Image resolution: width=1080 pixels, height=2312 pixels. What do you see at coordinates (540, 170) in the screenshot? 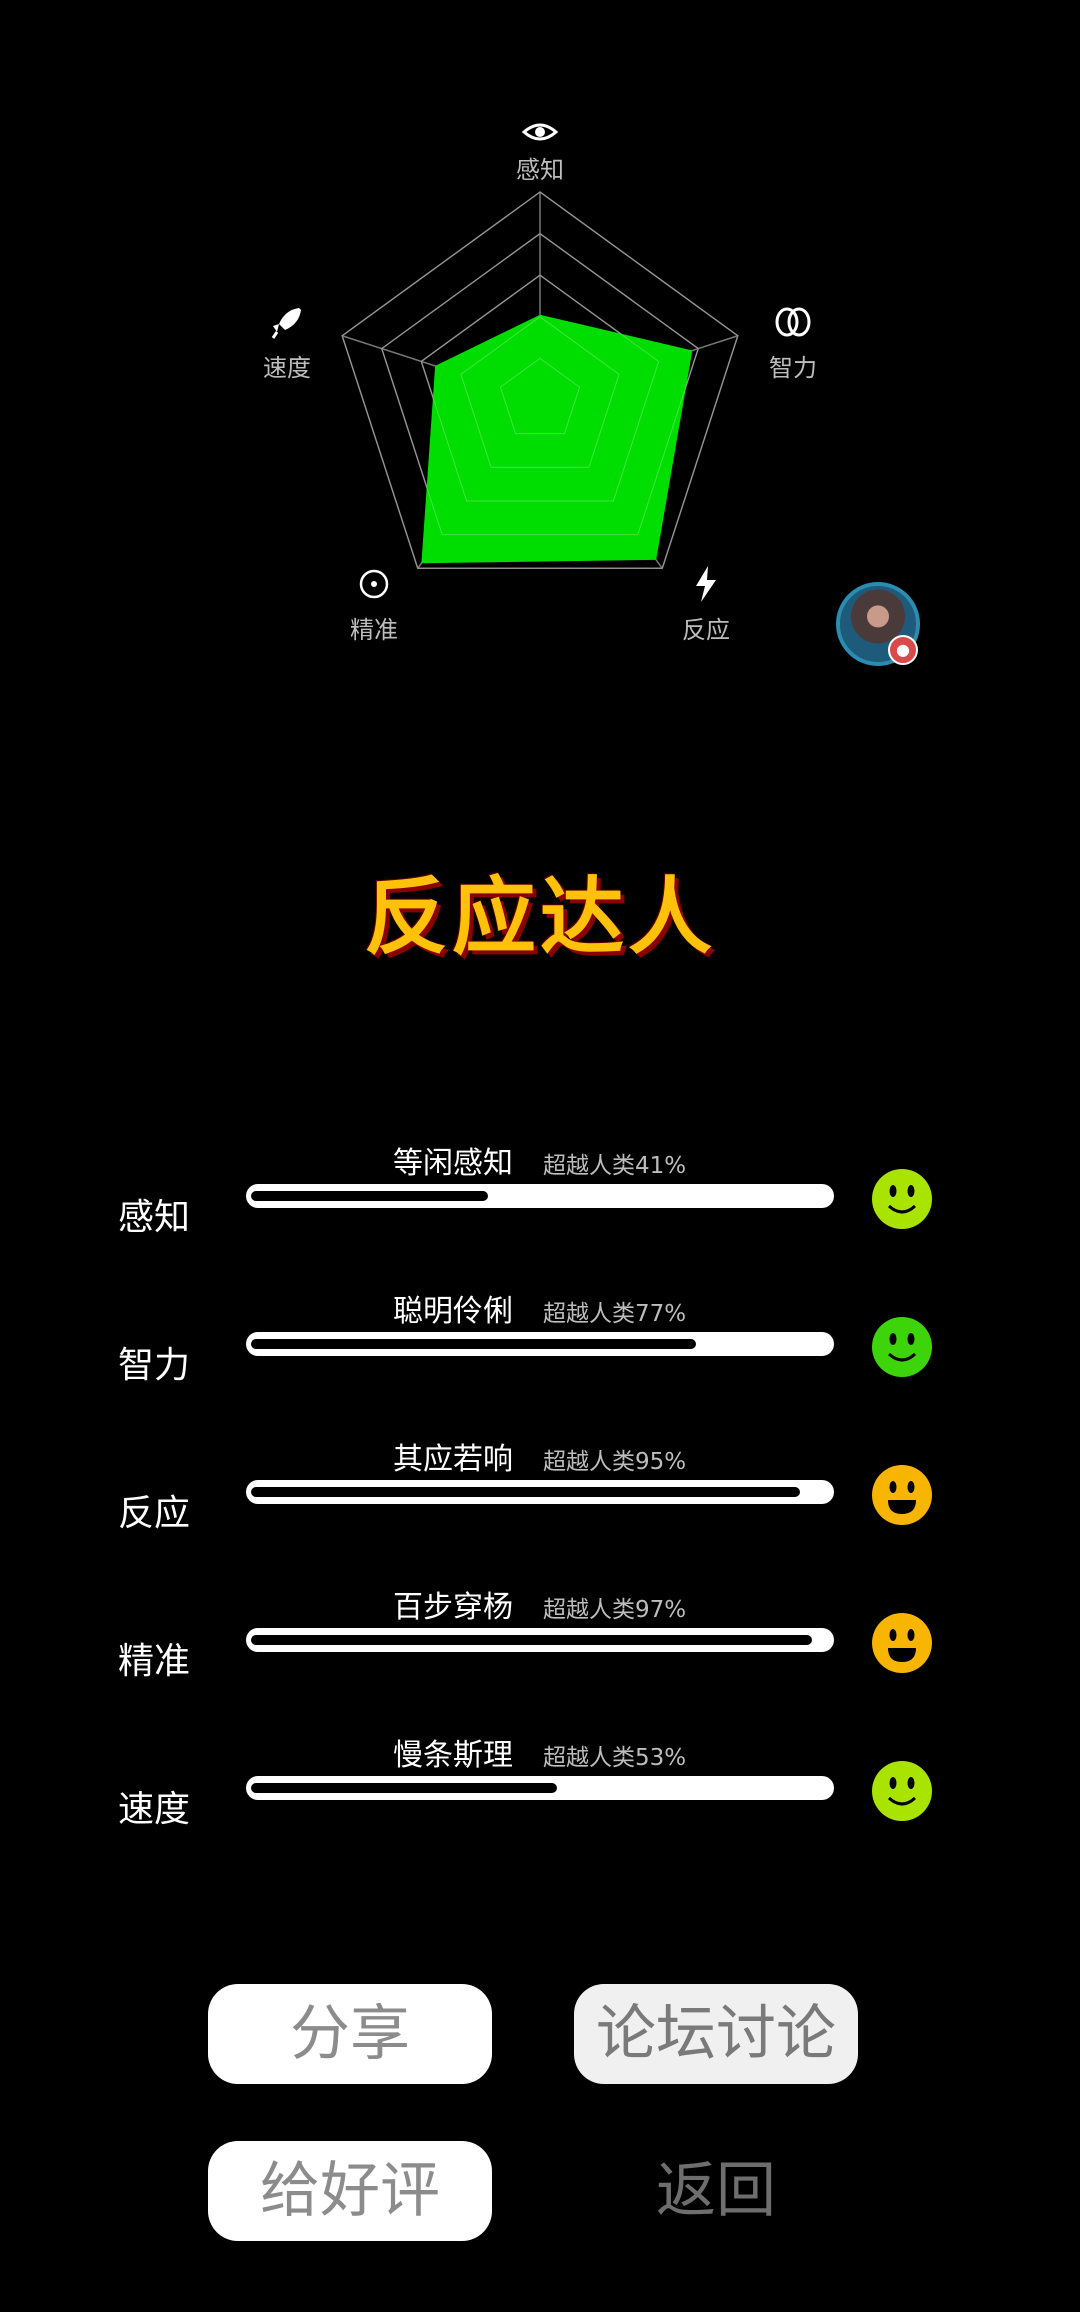
I see `axis-label-perception: 感知` at bounding box center [540, 170].